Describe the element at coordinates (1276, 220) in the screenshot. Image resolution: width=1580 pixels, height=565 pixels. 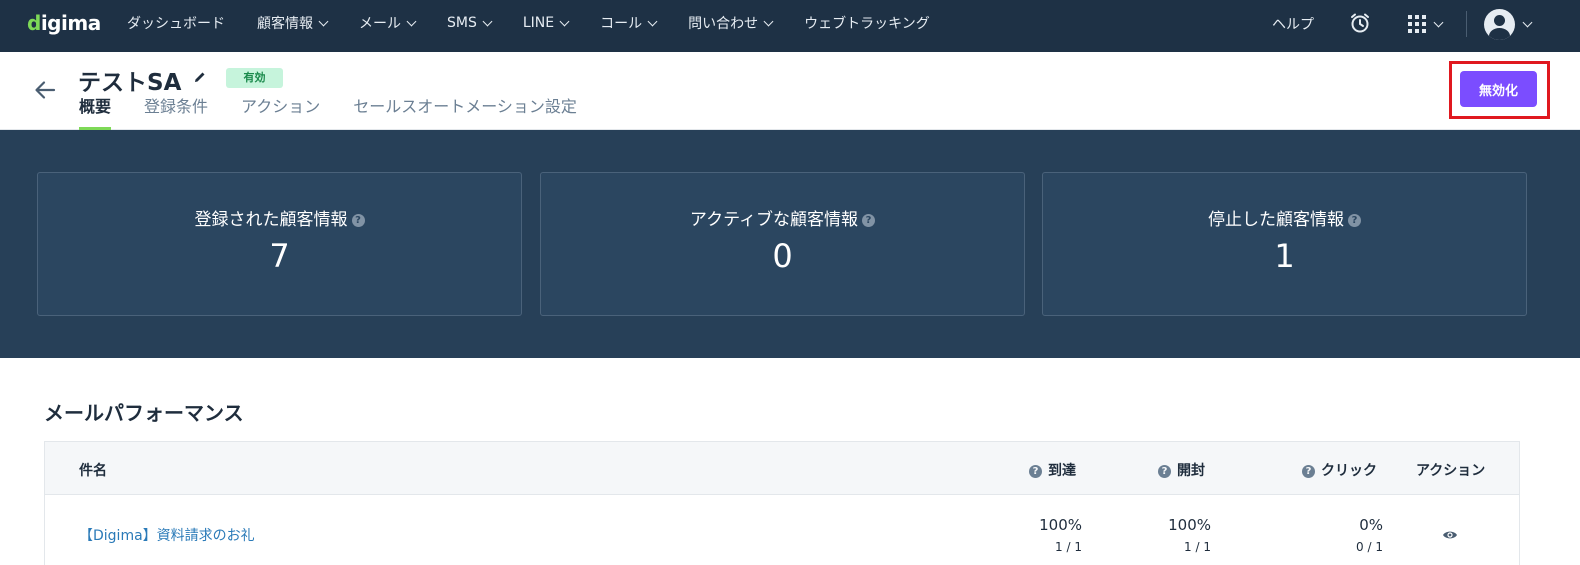
I see `stat-label: 停止した顧客情報` at that location.